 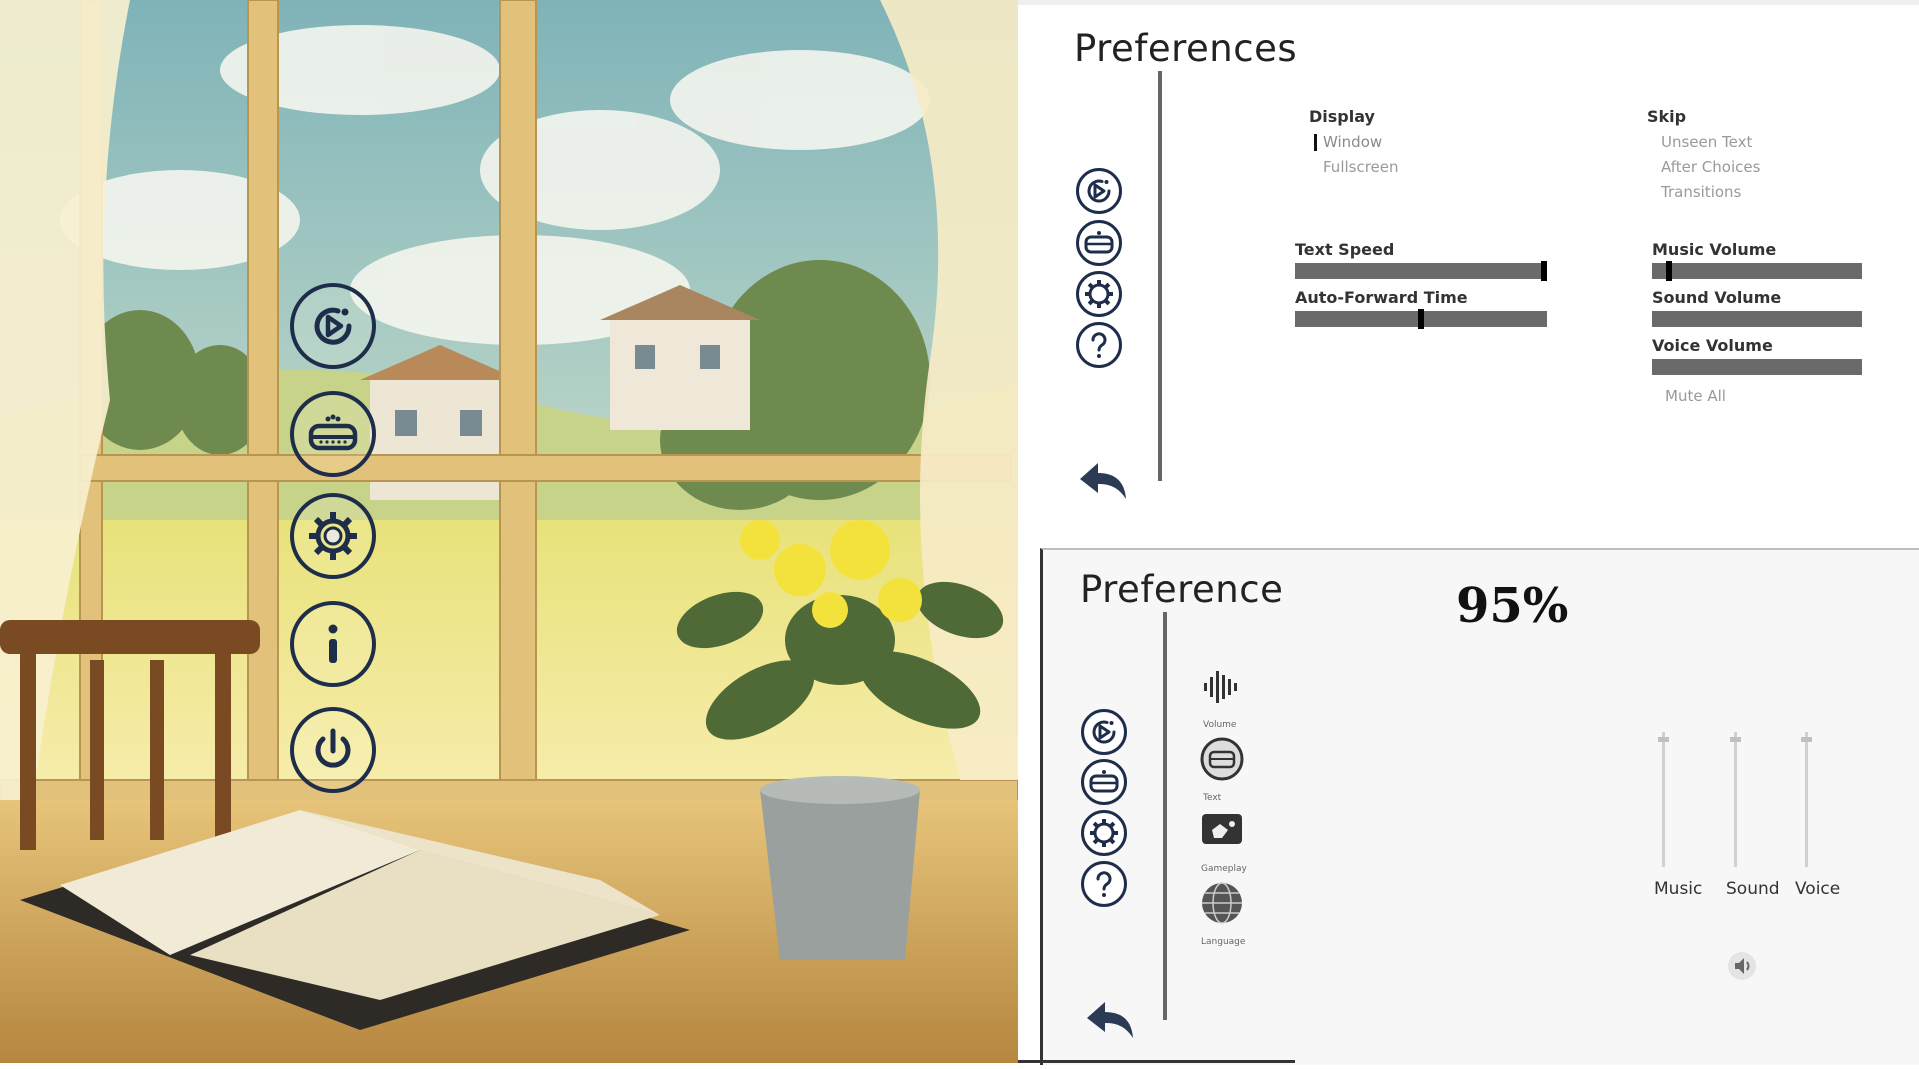 What do you see at coordinates (1714, 249) in the screenshot?
I see `music-volume-label: Music Volume` at bounding box center [1714, 249].